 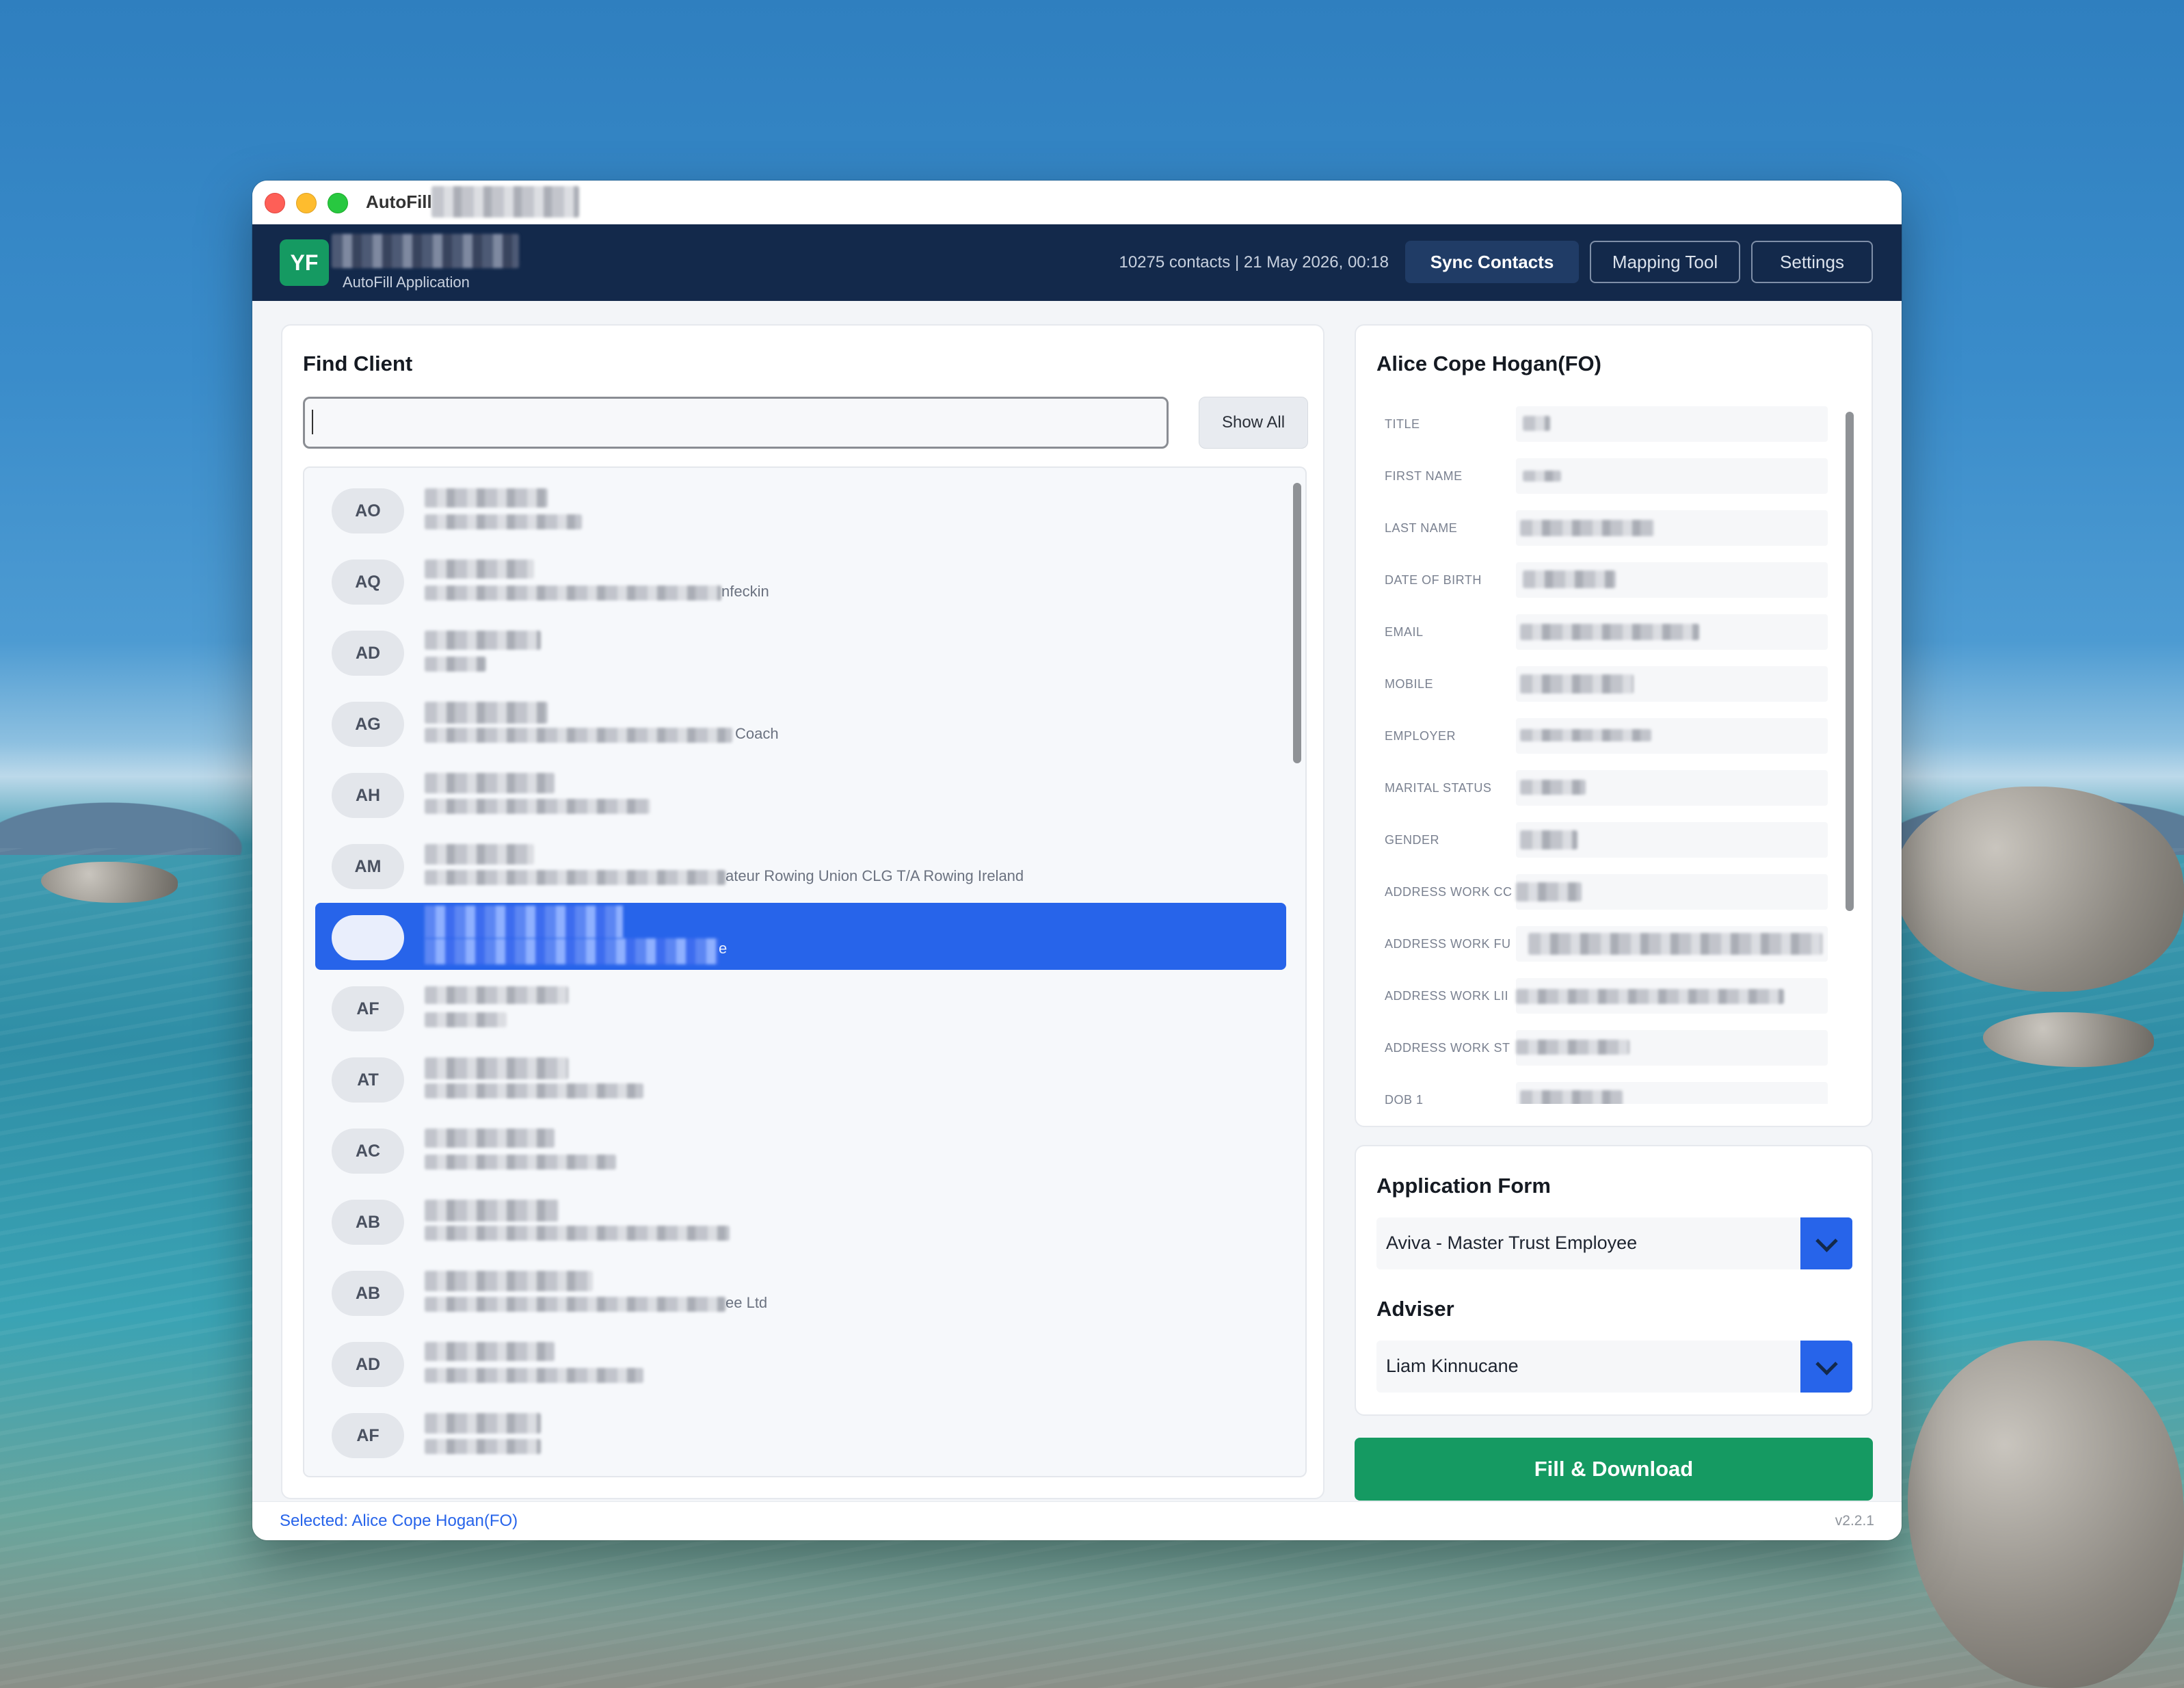 I want to click on sync-contacts-button: Sync Contacts, so click(x=1492, y=262).